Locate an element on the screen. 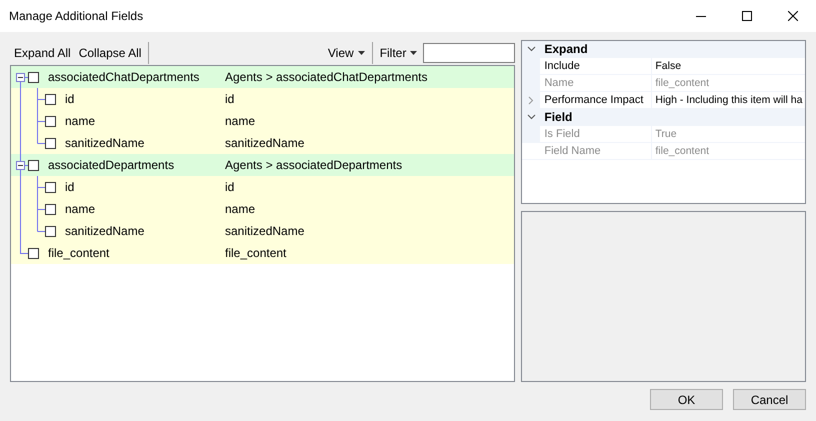  dialog-button: OK is located at coordinates (686, 399).